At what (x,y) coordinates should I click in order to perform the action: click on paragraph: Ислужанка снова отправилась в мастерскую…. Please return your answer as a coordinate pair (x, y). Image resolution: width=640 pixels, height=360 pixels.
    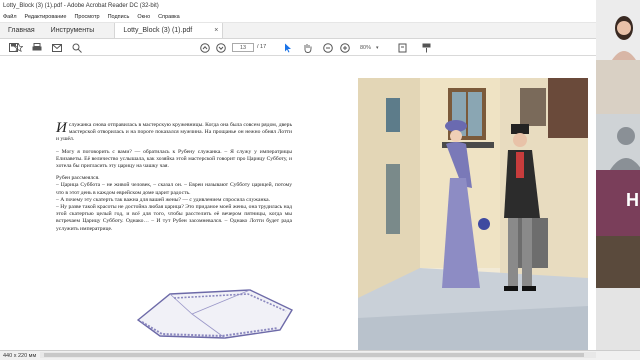
    Looking at the image, I should click on (174, 131).